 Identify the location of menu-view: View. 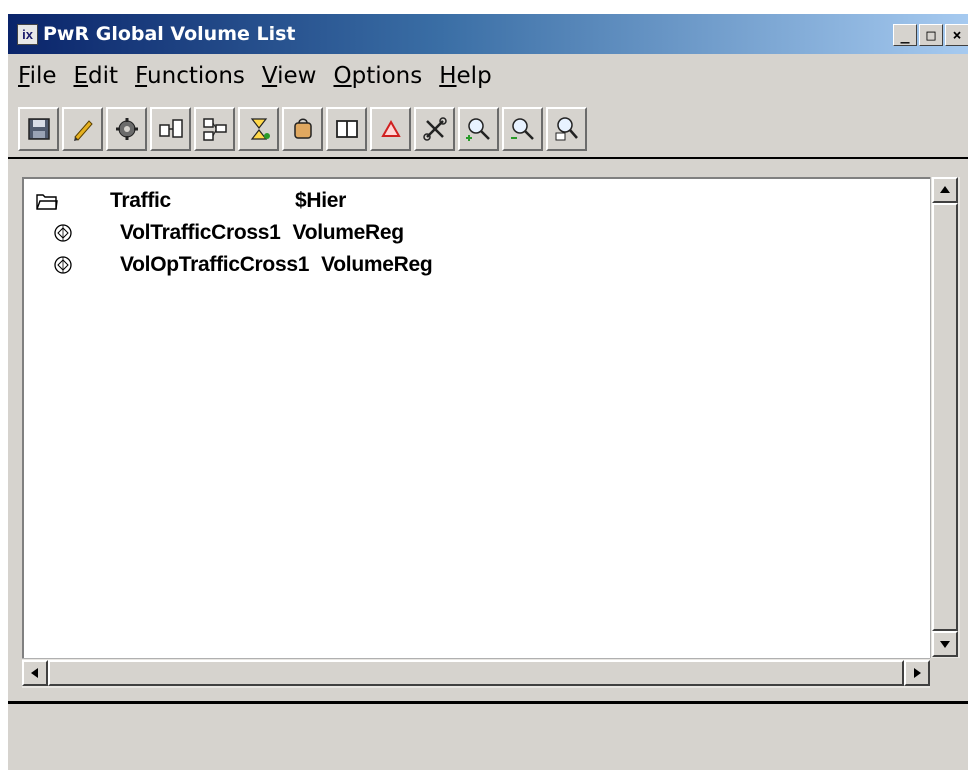
(289, 76).